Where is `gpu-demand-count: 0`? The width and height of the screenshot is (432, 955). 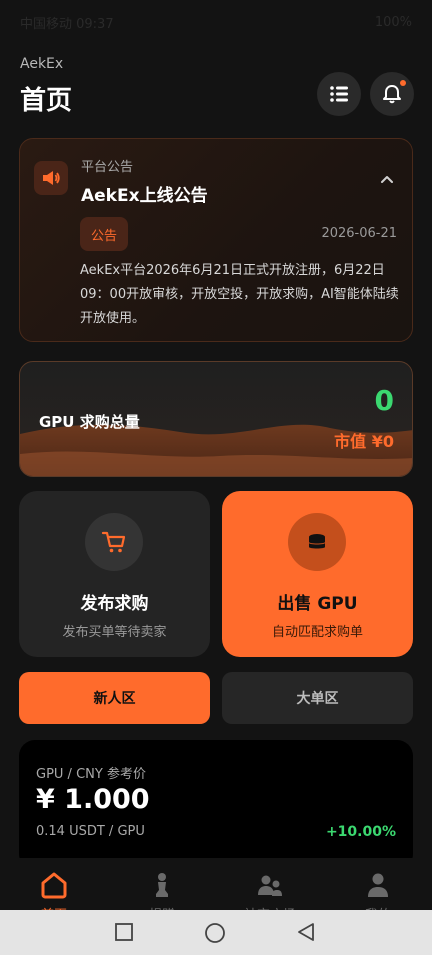
gpu-demand-count: 0 is located at coordinates (384, 400).